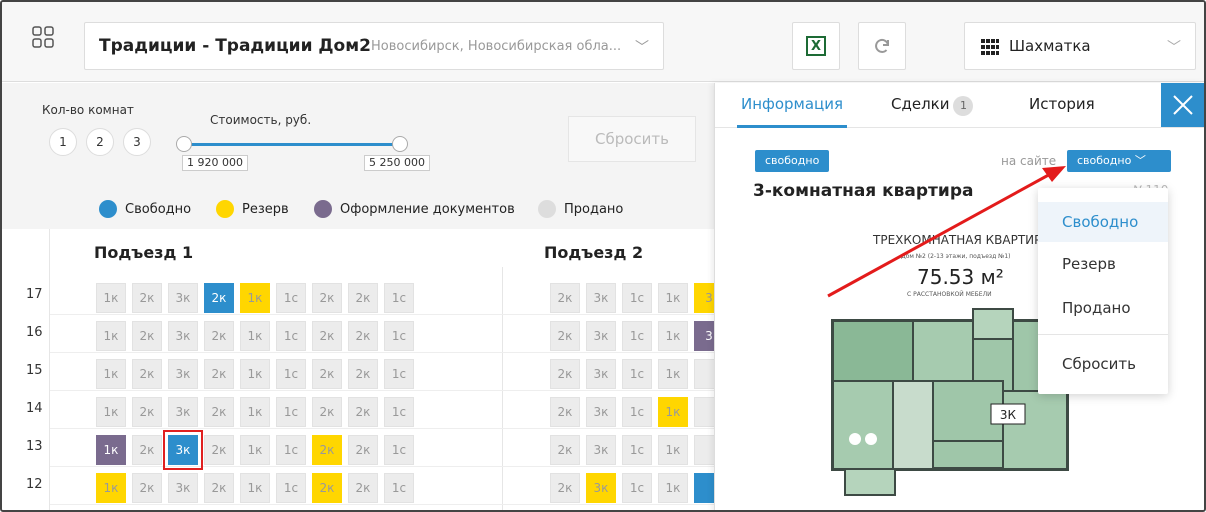  What do you see at coordinates (1103, 364) in the screenshot?
I see `menu-item-reset: Сбросить` at bounding box center [1103, 364].